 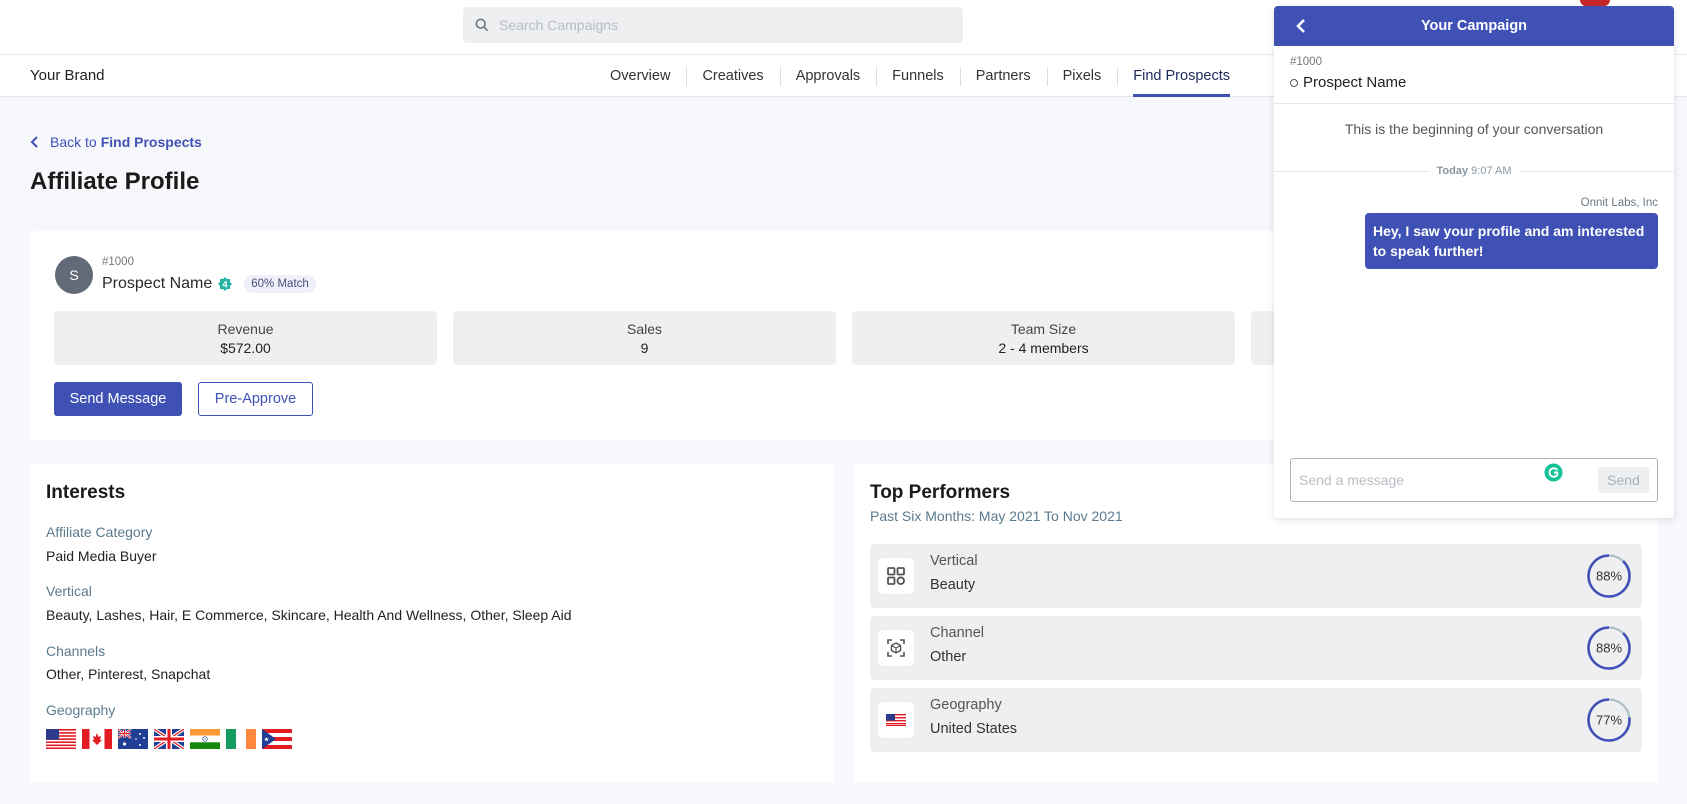 What do you see at coordinates (157, 283) in the screenshot?
I see `prospect-name: Prospect Name` at bounding box center [157, 283].